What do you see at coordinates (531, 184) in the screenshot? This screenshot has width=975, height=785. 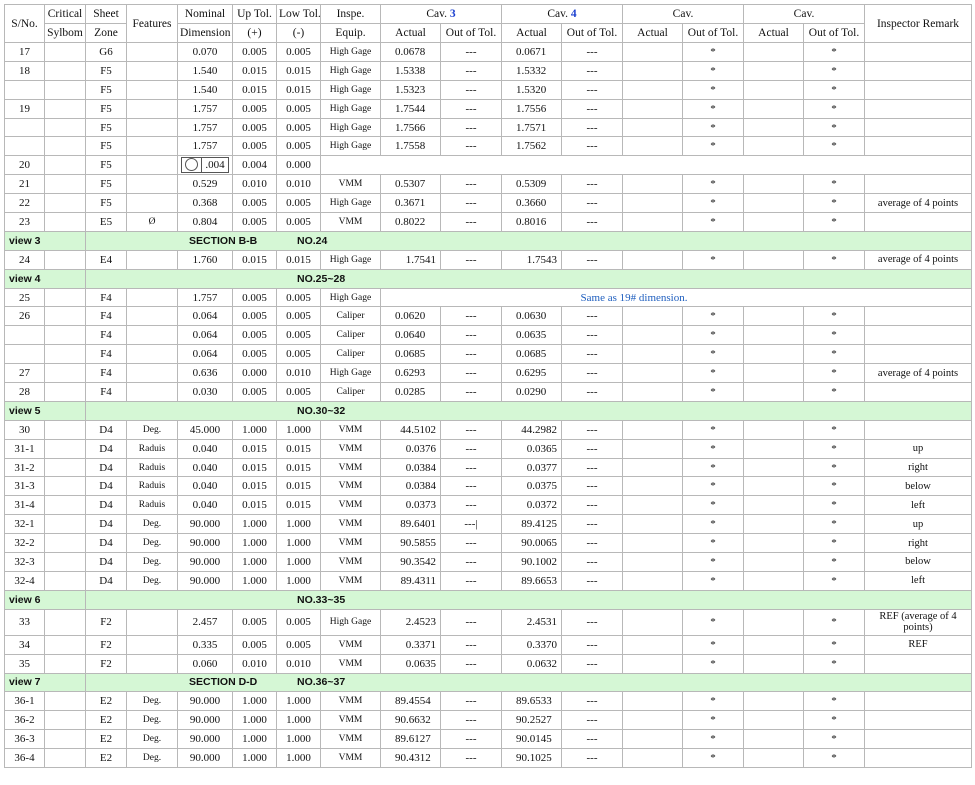 I see `cell-actual-4: 0.5309` at bounding box center [531, 184].